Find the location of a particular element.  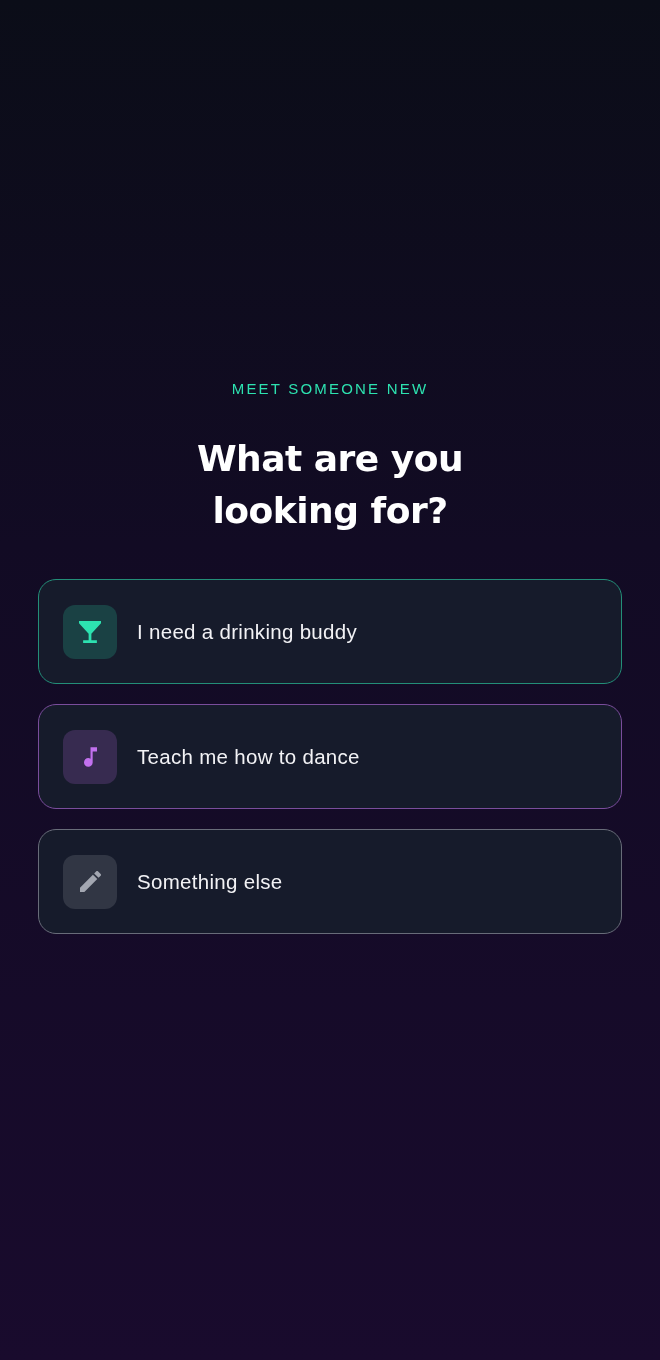

page-heading: What are you looking for? is located at coordinates (330, 485).